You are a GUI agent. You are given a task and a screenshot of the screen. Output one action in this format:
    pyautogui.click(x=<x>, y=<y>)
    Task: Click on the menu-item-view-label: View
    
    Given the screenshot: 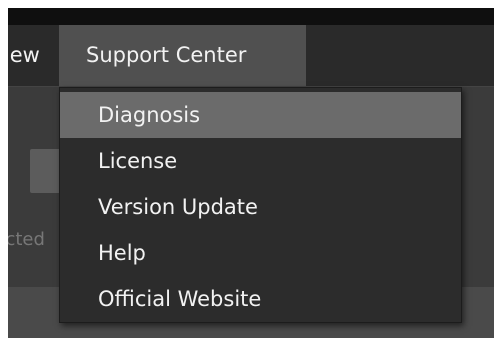 What is the action you would take?
    pyautogui.click(x=24, y=55)
    